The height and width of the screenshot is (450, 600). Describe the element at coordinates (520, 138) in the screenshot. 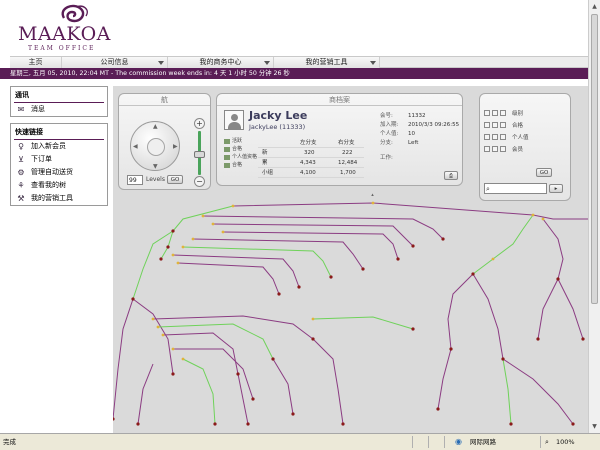

I see `filter-label: 个人值` at that location.